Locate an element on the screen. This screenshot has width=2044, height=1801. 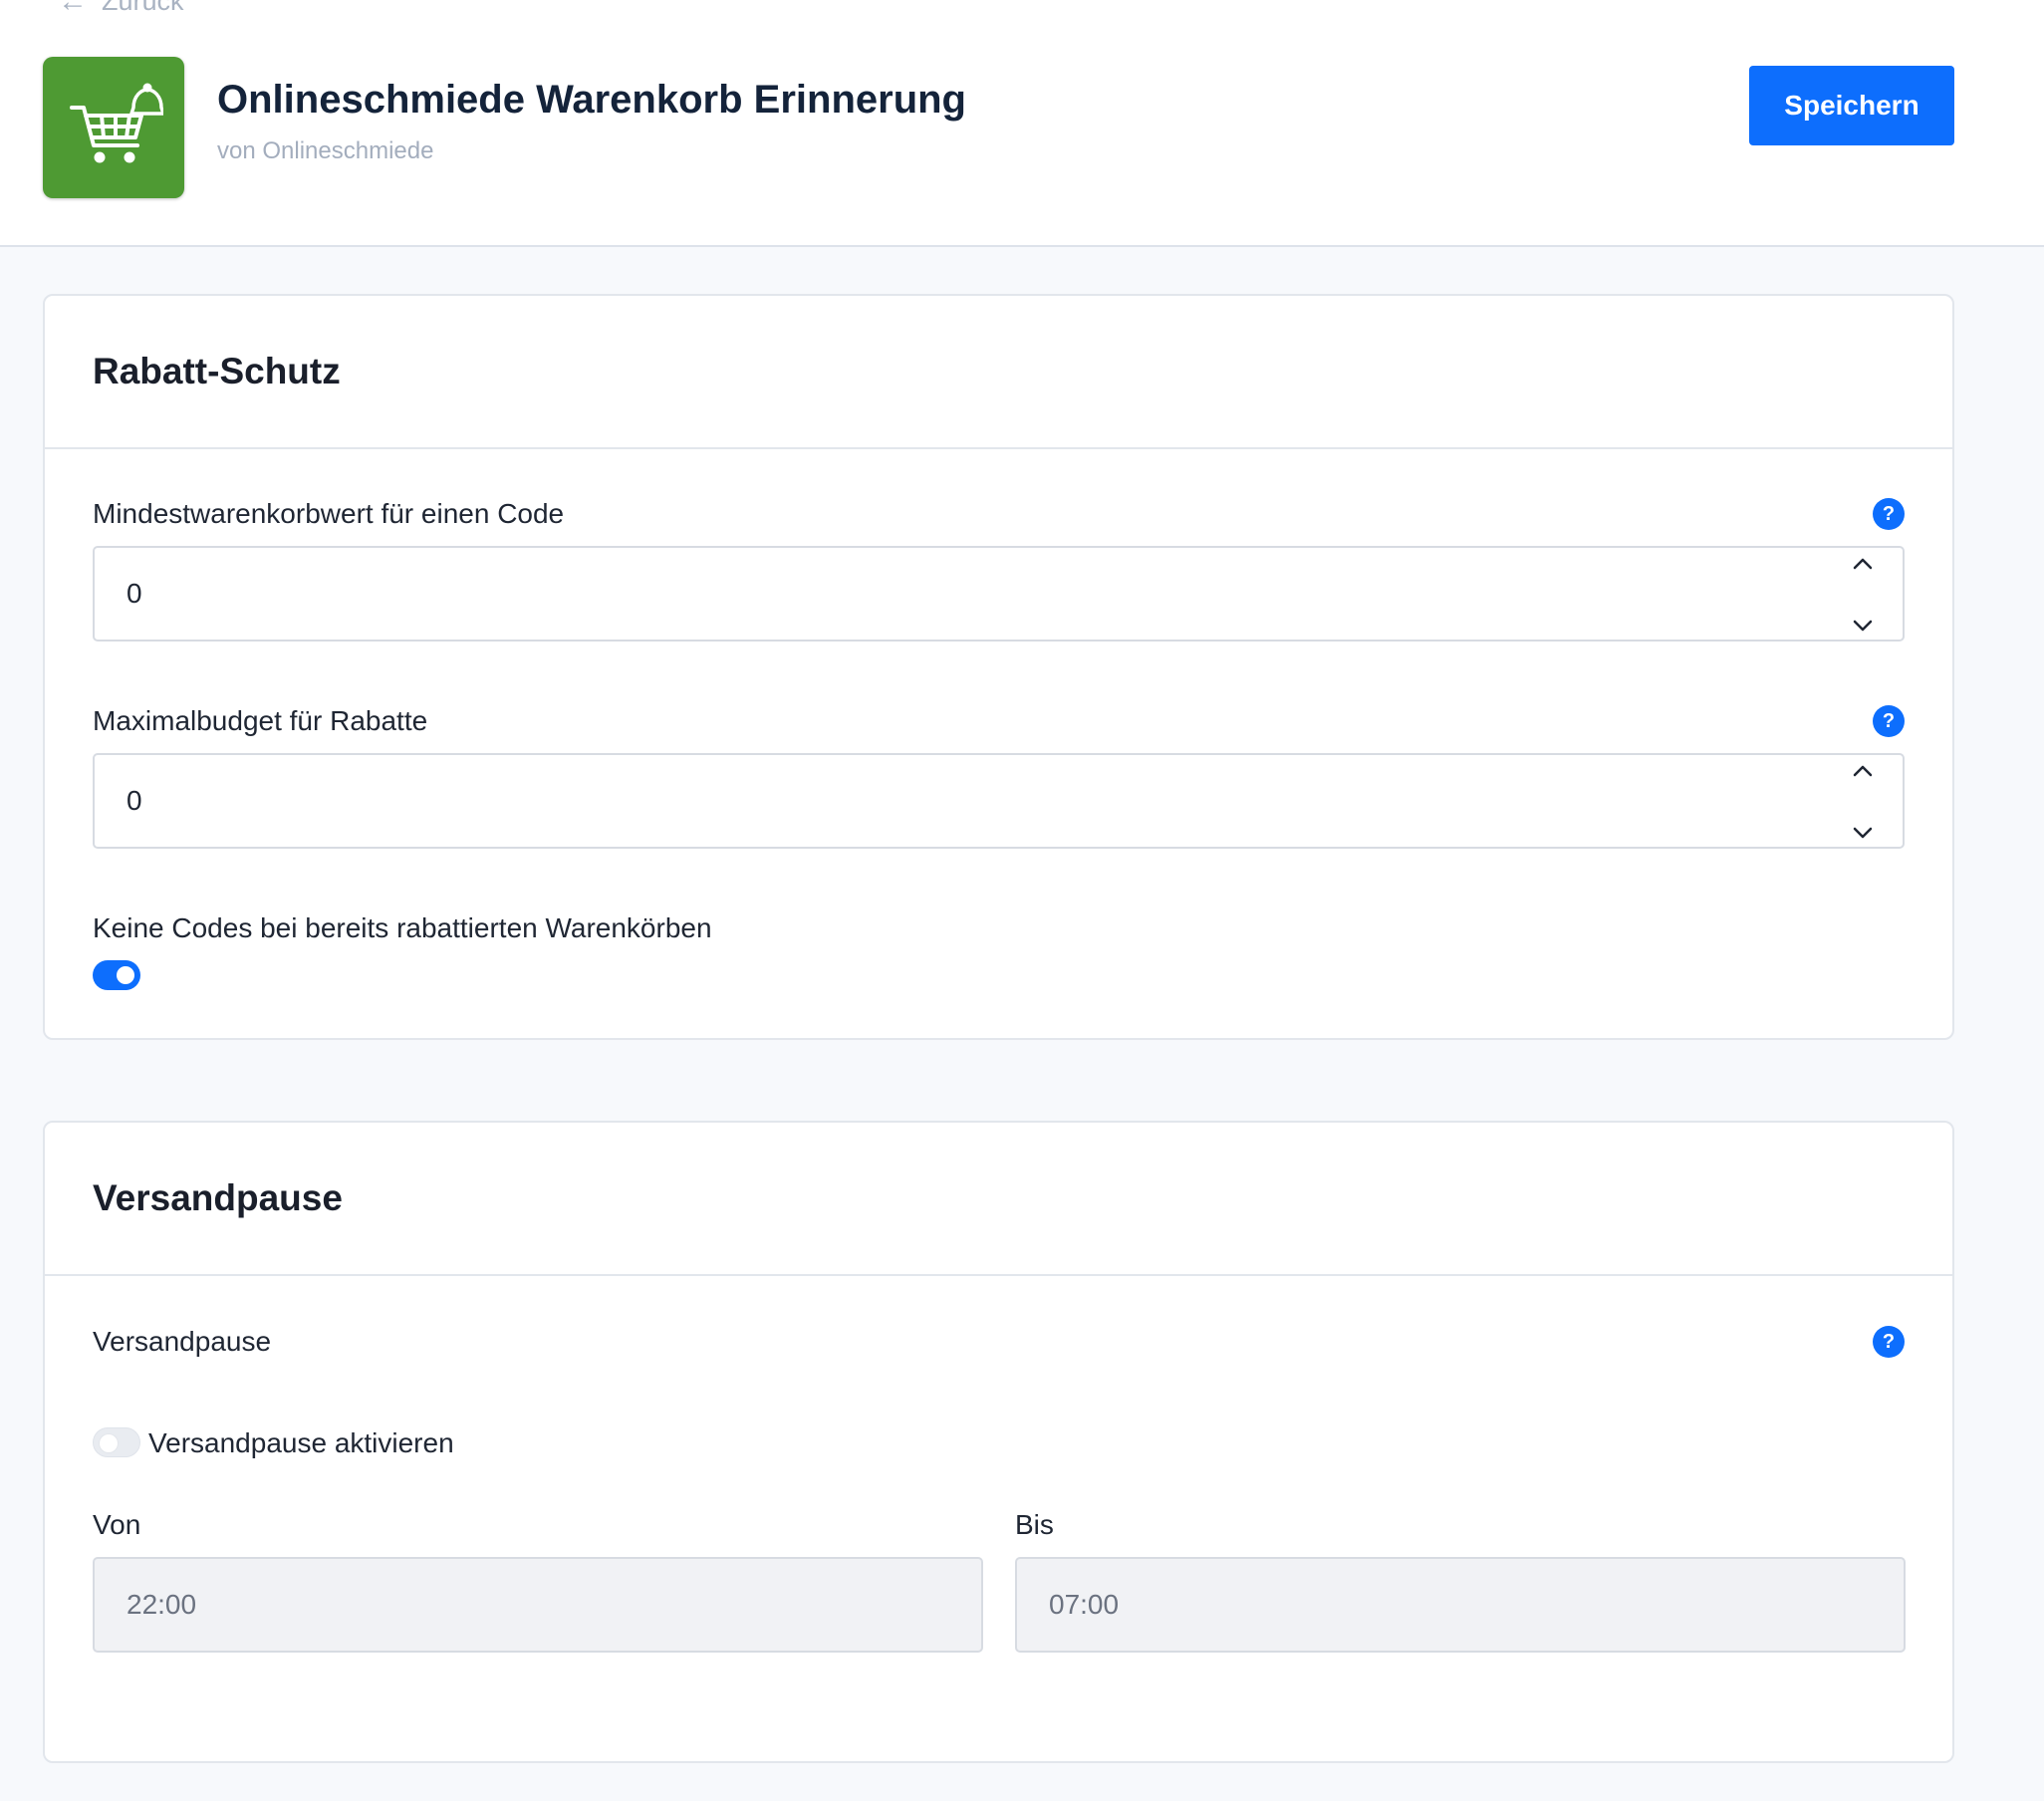
from-time-input: 22:00 is located at coordinates (538, 1605).